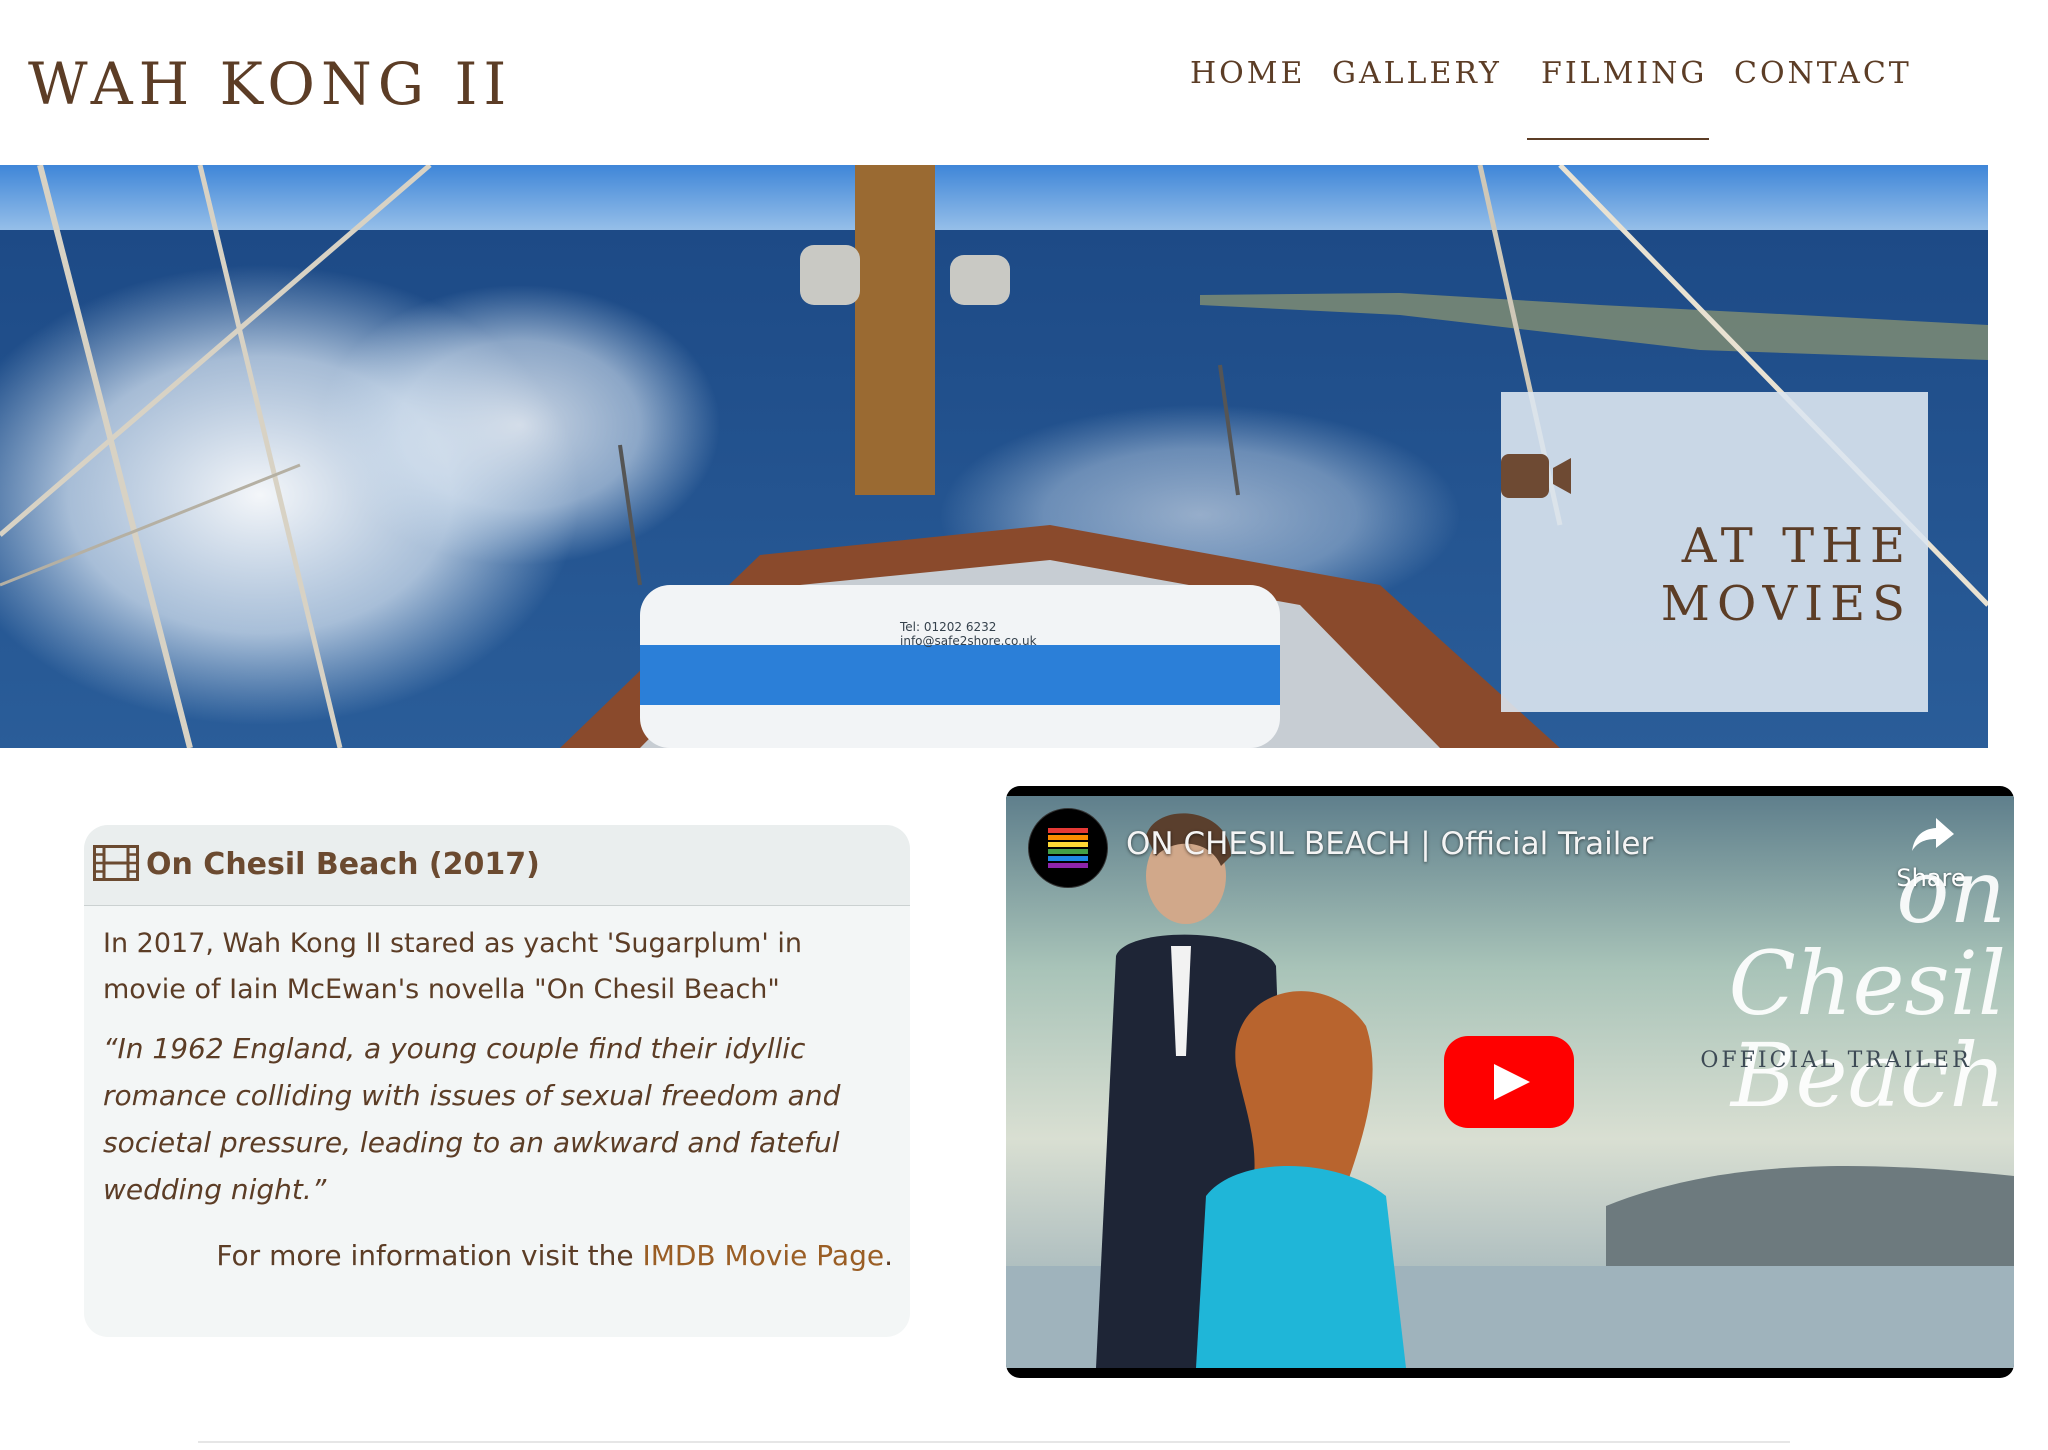 Image resolution: width=2048 pixels, height=1450 pixels. I want to click on footer-divider, so click(994, 1442).